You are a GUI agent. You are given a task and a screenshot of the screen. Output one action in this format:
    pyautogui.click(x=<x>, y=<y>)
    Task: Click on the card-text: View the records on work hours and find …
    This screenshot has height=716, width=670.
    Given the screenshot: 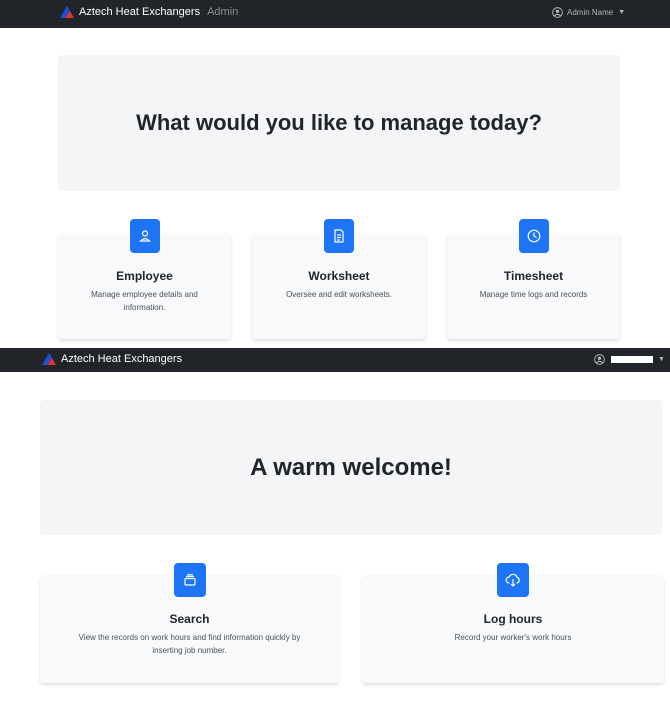 What is the action you would take?
    pyautogui.click(x=189, y=644)
    